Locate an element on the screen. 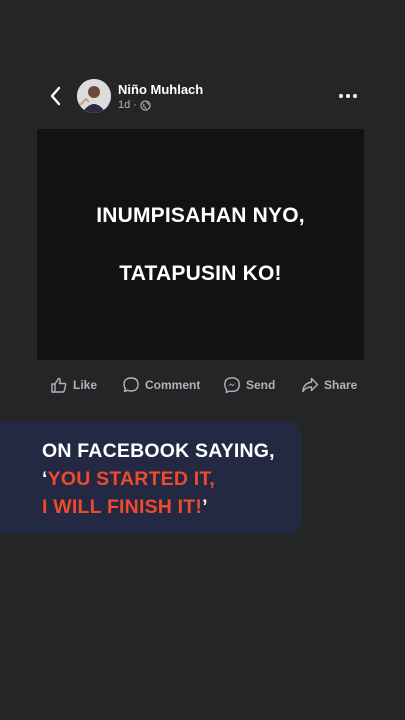 Image resolution: width=405 pixels, height=720 pixels. caption-line1: ON FACEBOOK SAYING, is located at coordinates (158, 451).